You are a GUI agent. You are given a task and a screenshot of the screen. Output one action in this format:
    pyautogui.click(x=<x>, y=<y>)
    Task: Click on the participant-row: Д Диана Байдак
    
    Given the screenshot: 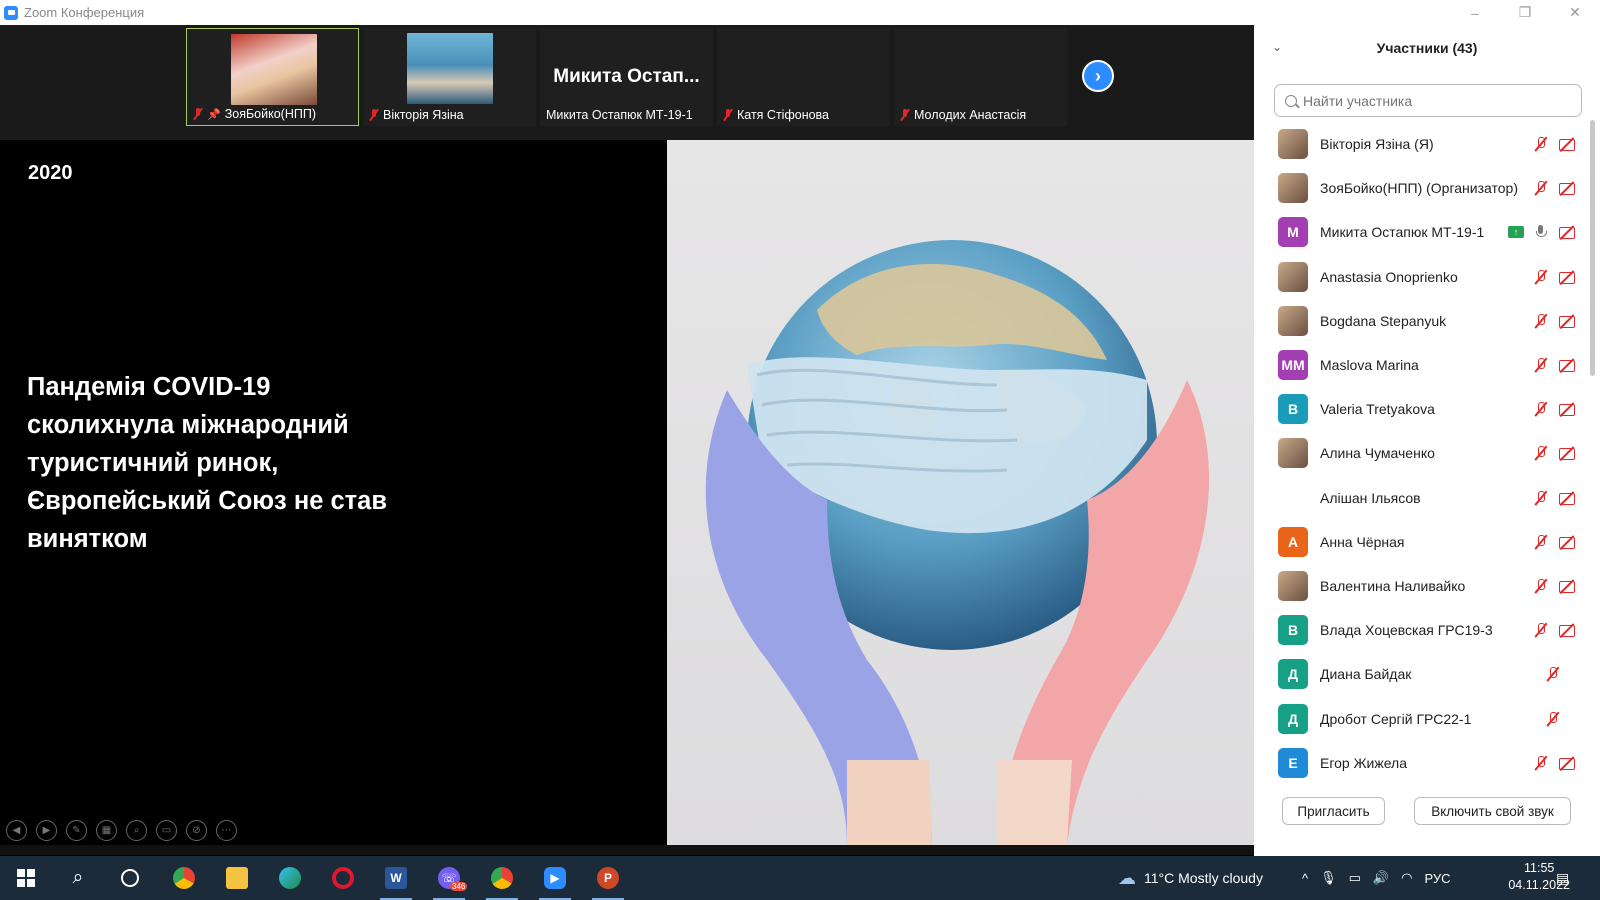 What is the action you would take?
    pyautogui.click(x=1419, y=674)
    